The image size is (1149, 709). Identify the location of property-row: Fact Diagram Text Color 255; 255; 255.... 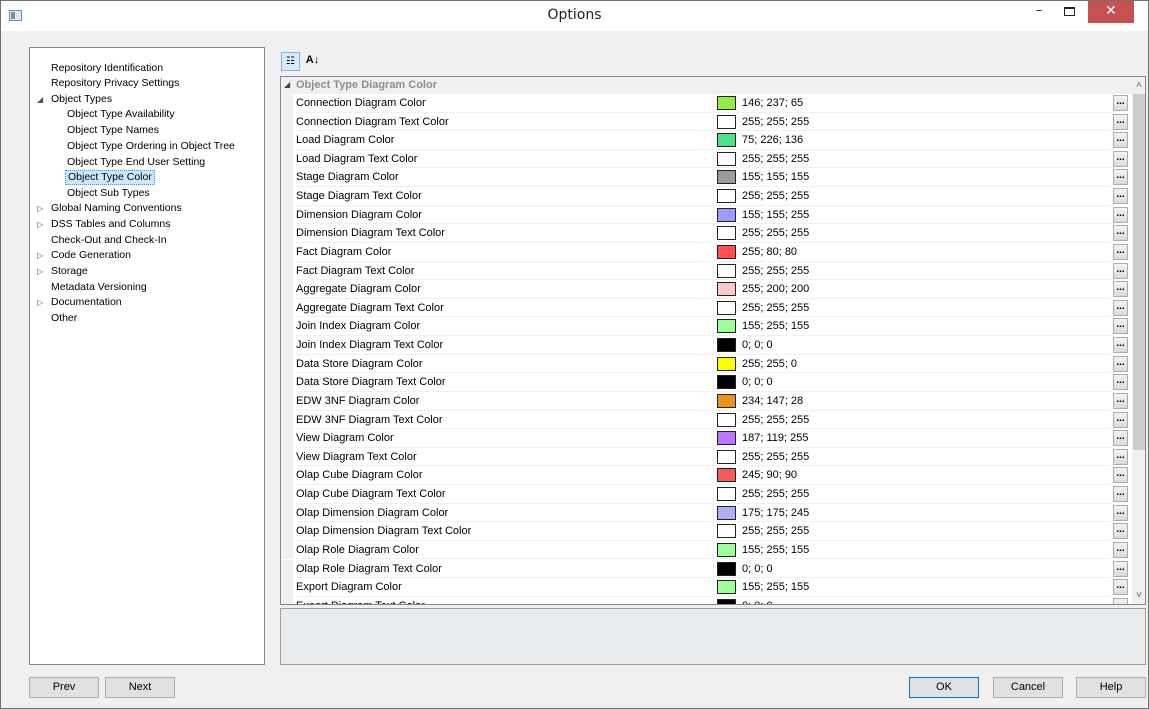
(706, 271).